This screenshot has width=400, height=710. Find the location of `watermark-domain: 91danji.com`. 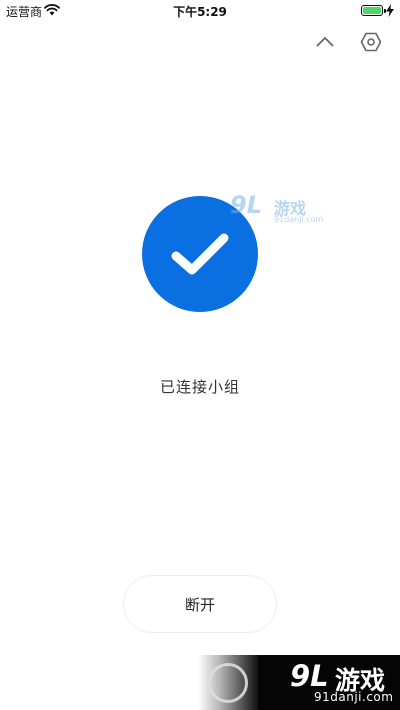

watermark-domain: 91danji.com is located at coordinates (299, 219).